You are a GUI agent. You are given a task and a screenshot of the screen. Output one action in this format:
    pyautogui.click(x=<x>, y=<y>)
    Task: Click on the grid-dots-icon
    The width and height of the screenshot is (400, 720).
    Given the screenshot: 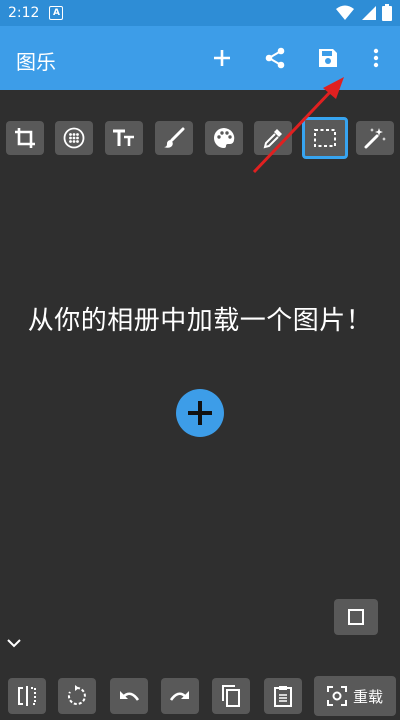 What is the action you would take?
    pyautogui.click(x=74, y=138)
    